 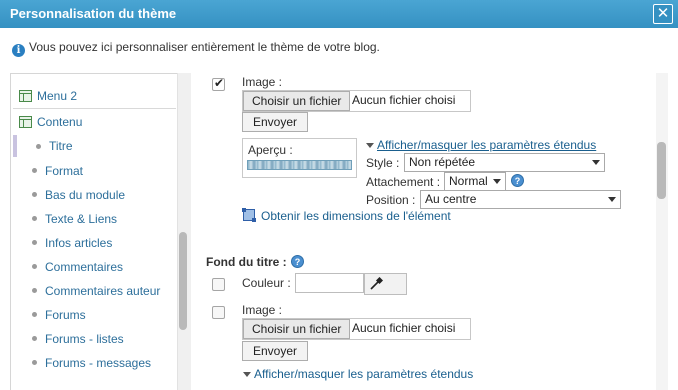 I want to click on close-icon: ✕, so click(x=663, y=13).